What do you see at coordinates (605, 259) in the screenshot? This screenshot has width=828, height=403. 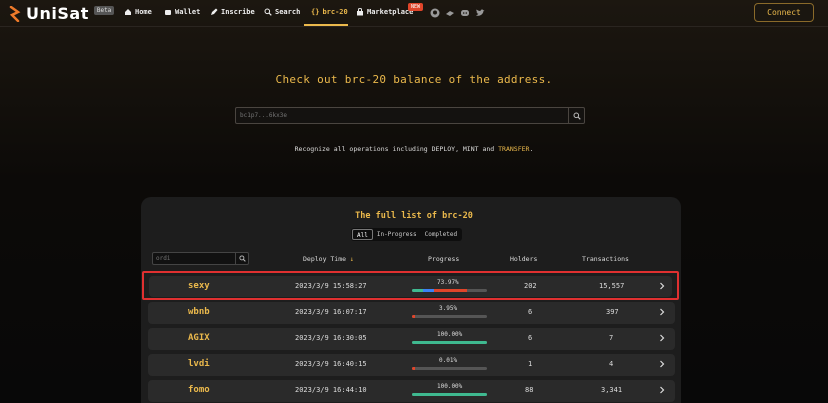 I see `column-transactions: Transactions` at bounding box center [605, 259].